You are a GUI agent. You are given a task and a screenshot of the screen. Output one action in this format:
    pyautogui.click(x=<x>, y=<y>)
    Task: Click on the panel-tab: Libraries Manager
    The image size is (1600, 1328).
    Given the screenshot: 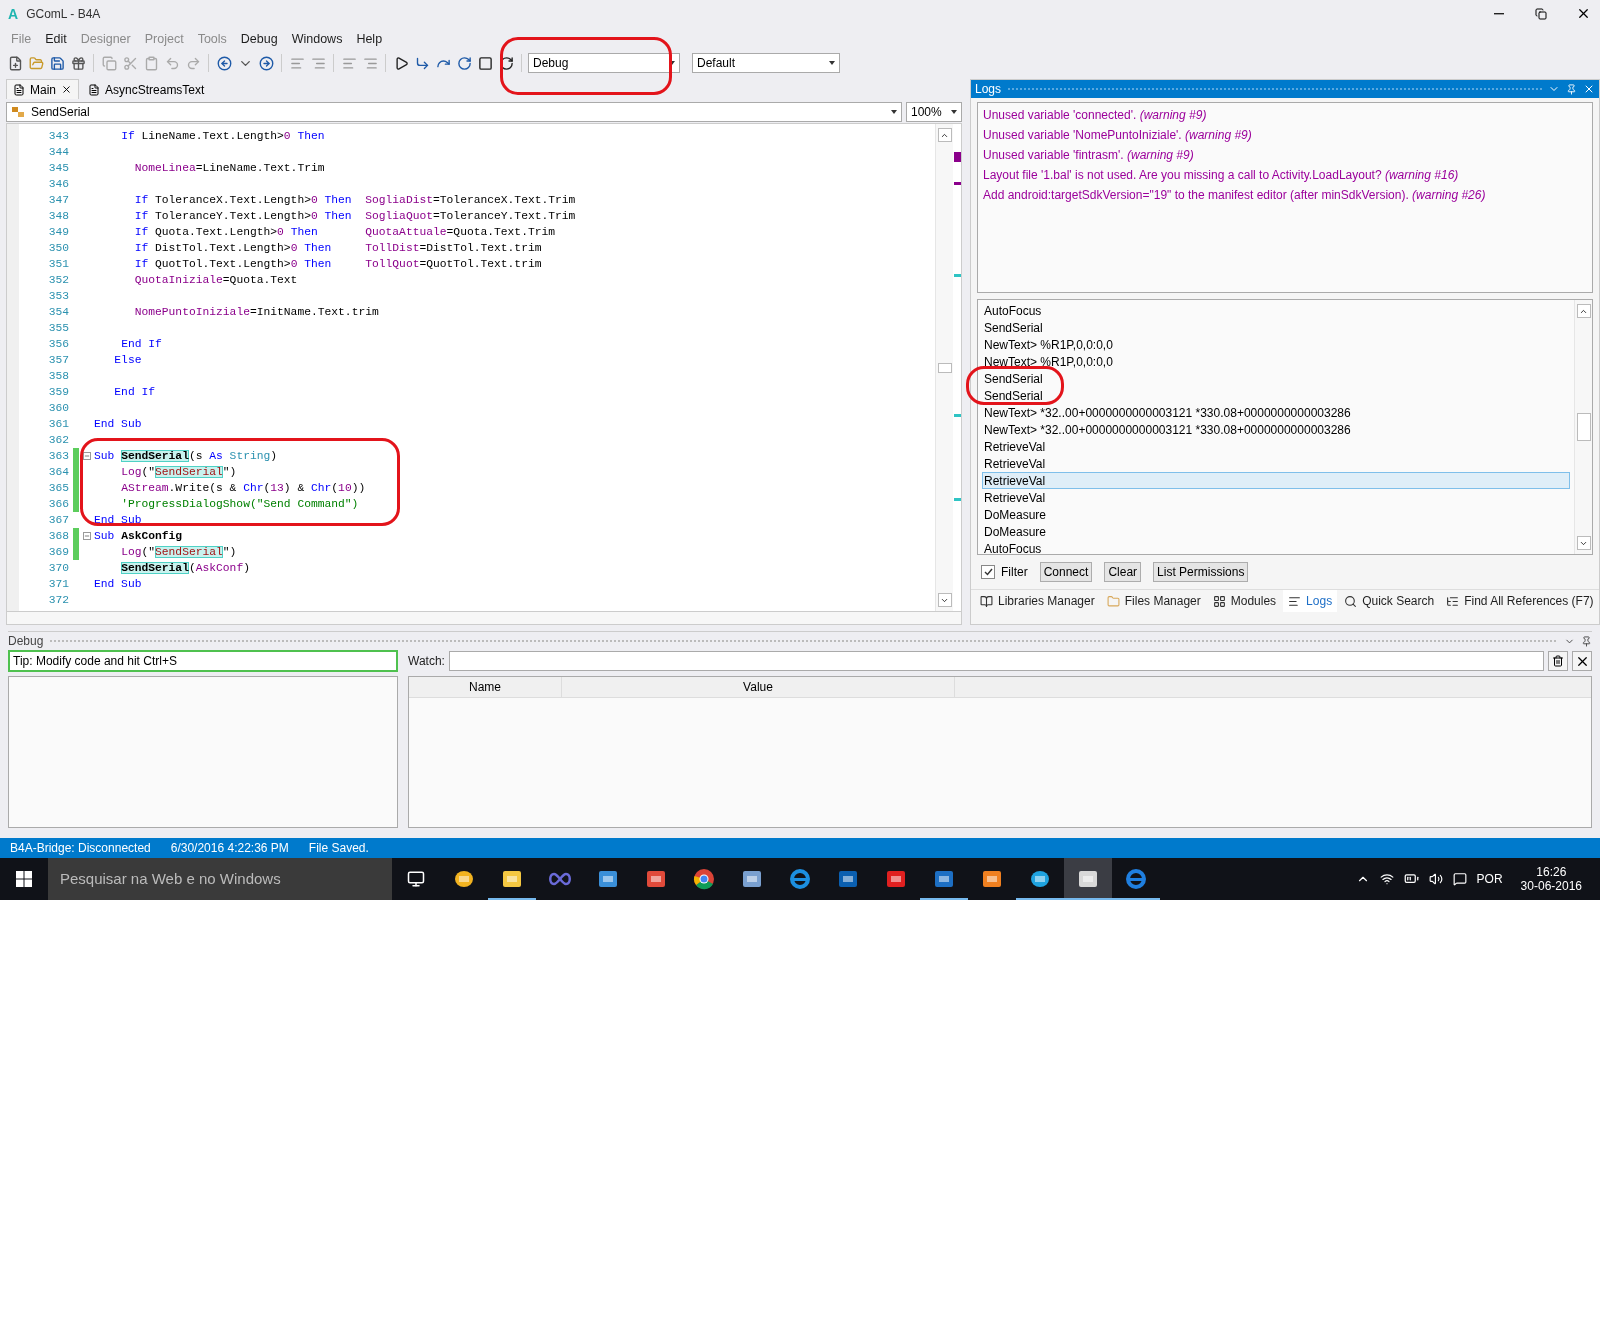 What is the action you would take?
    pyautogui.click(x=1037, y=601)
    